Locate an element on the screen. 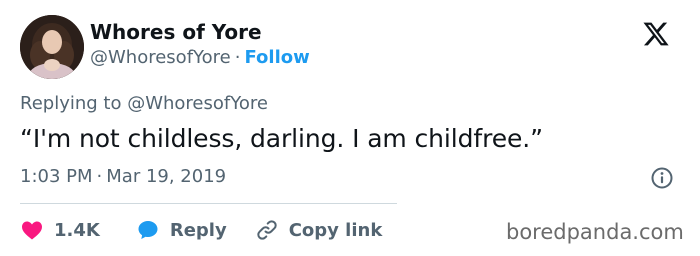  tweet-date: Mar 19, 2019 is located at coordinates (166, 176).